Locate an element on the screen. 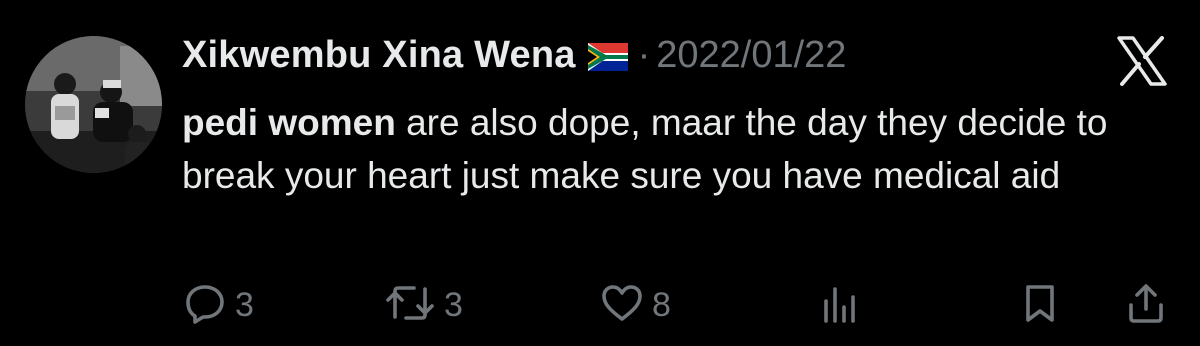 The height and width of the screenshot is (346, 1200). bookmark-button is located at coordinates (1040, 305).